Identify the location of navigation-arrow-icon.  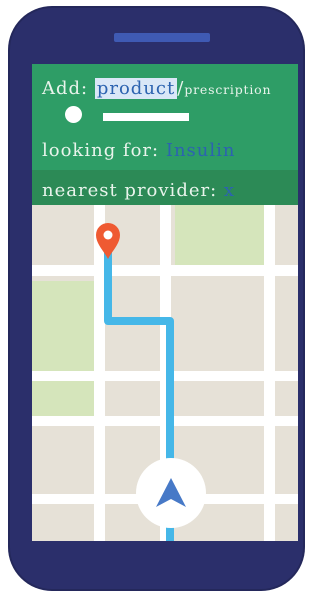
(171, 492).